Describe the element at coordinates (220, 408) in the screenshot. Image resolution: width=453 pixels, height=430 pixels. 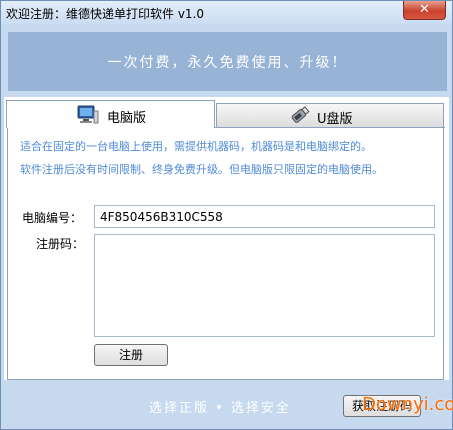
I see `footer-slogan: 选择正版 • 选择安全` at that location.